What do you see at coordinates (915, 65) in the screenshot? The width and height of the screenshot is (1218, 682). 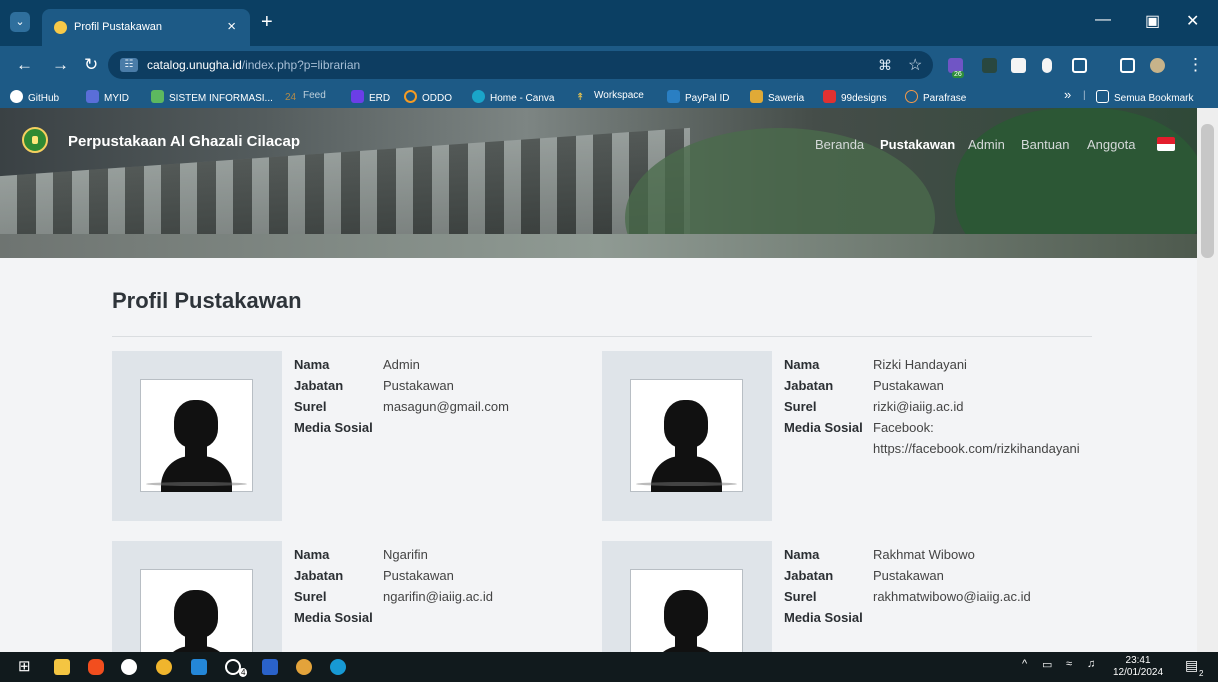 I see `bookmark-star-icon: ☆` at bounding box center [915, 65].